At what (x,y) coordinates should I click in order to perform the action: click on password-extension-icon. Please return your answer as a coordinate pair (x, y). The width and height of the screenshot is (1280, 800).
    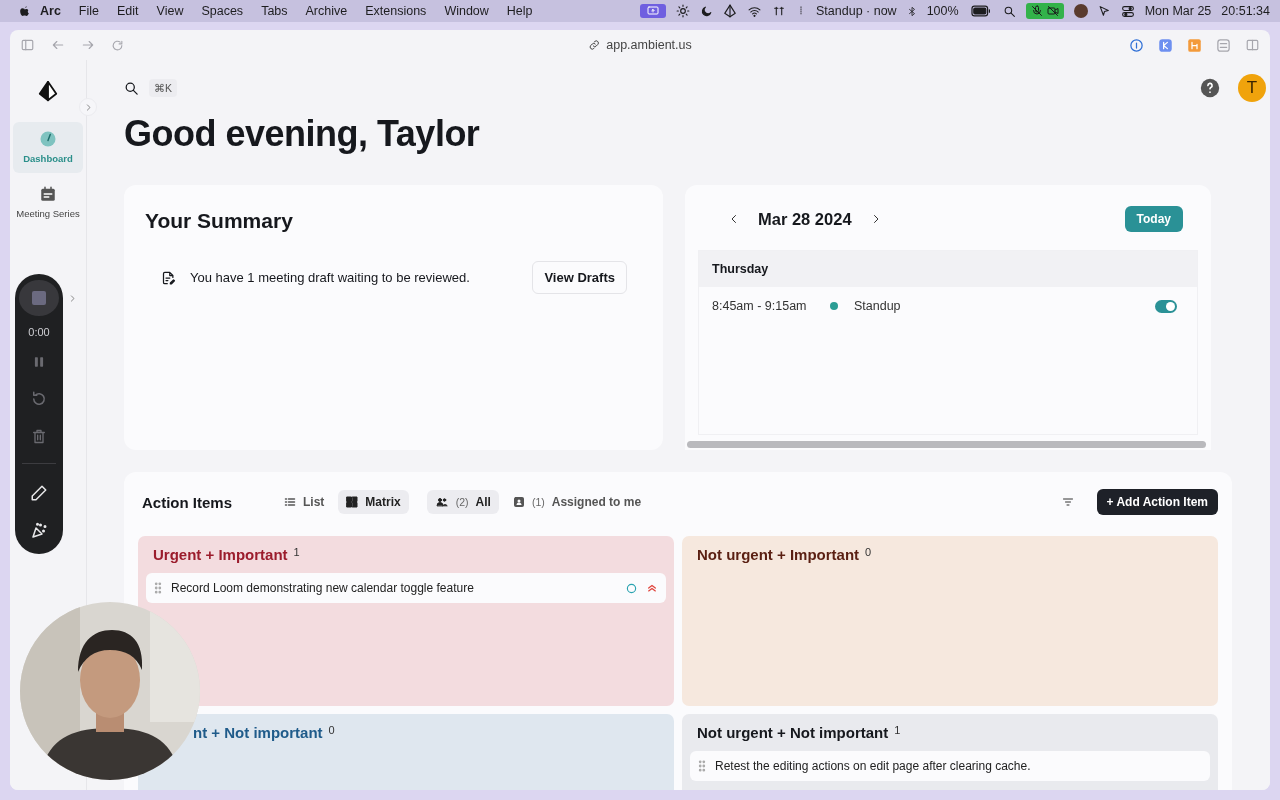
    Looking at the image, I should click on (1136, 45).